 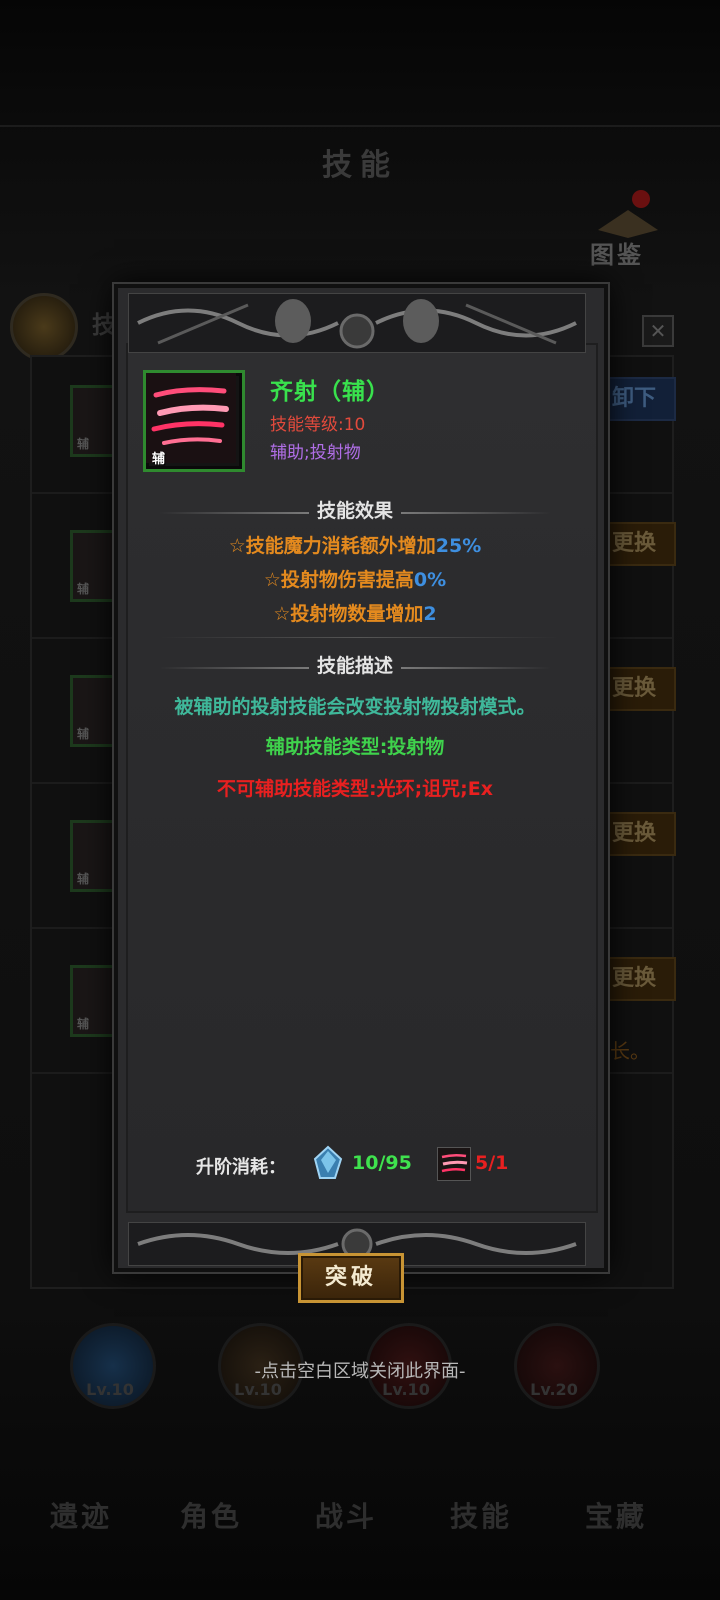 I want to click on tab-book-icon, so click(x=44, y=327).